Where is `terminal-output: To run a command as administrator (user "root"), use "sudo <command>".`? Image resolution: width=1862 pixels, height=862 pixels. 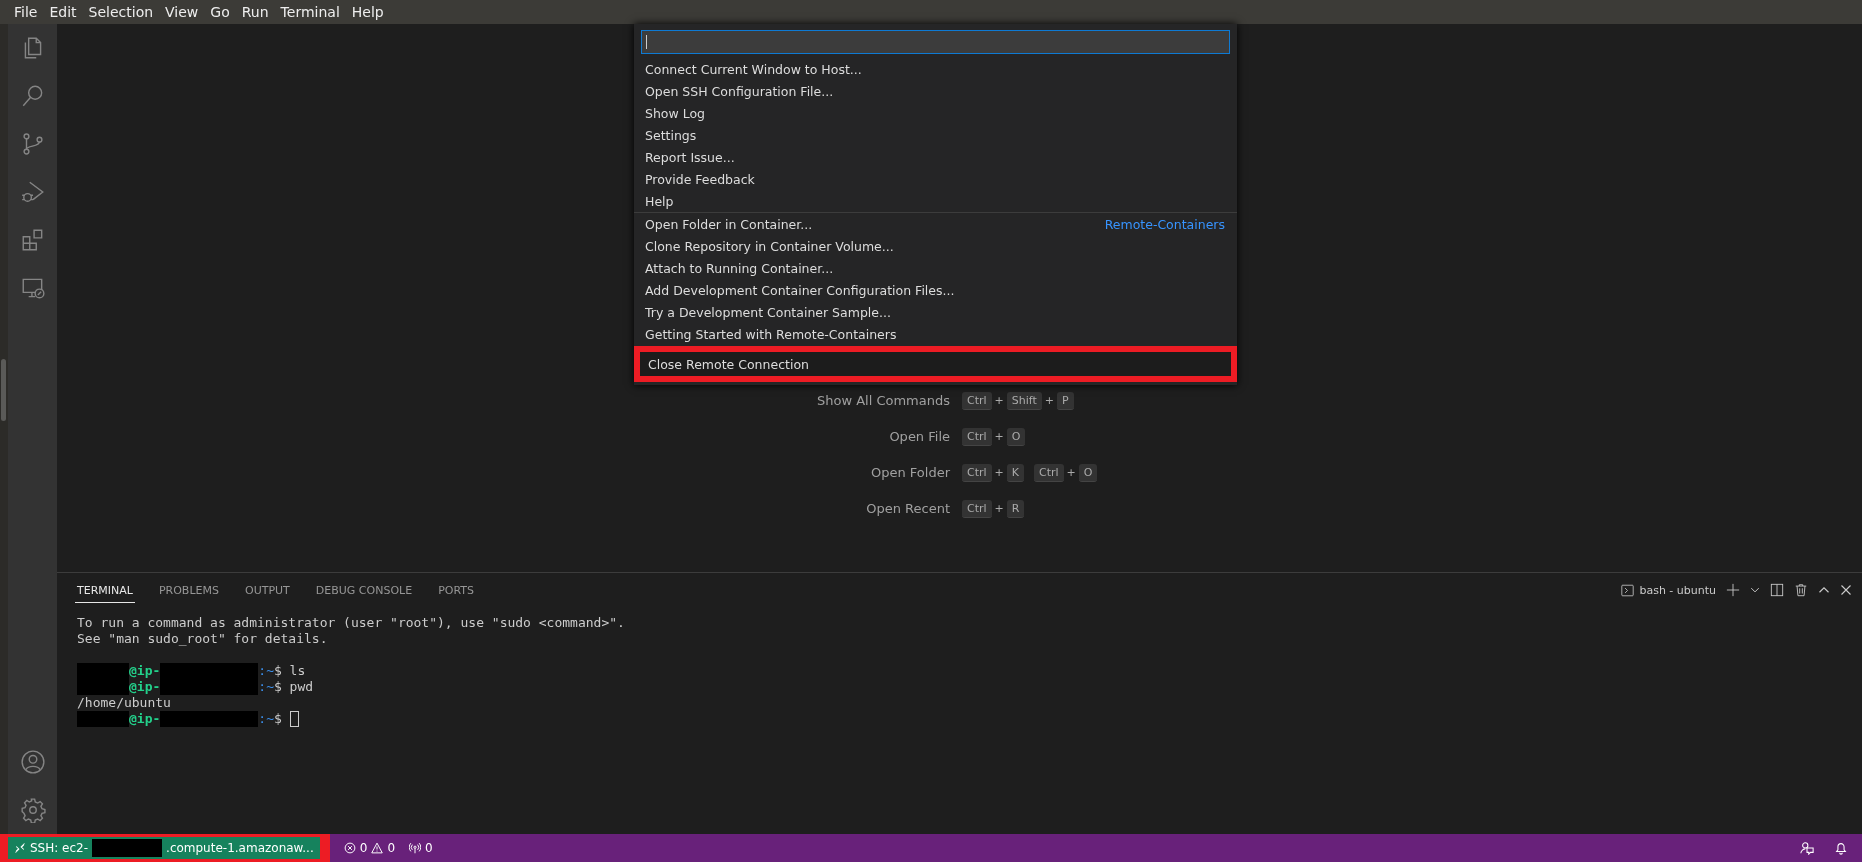 terminal-output: To run a command as administrator (user "root"), use "sudo <command>". is located at coordinates (351, 623).